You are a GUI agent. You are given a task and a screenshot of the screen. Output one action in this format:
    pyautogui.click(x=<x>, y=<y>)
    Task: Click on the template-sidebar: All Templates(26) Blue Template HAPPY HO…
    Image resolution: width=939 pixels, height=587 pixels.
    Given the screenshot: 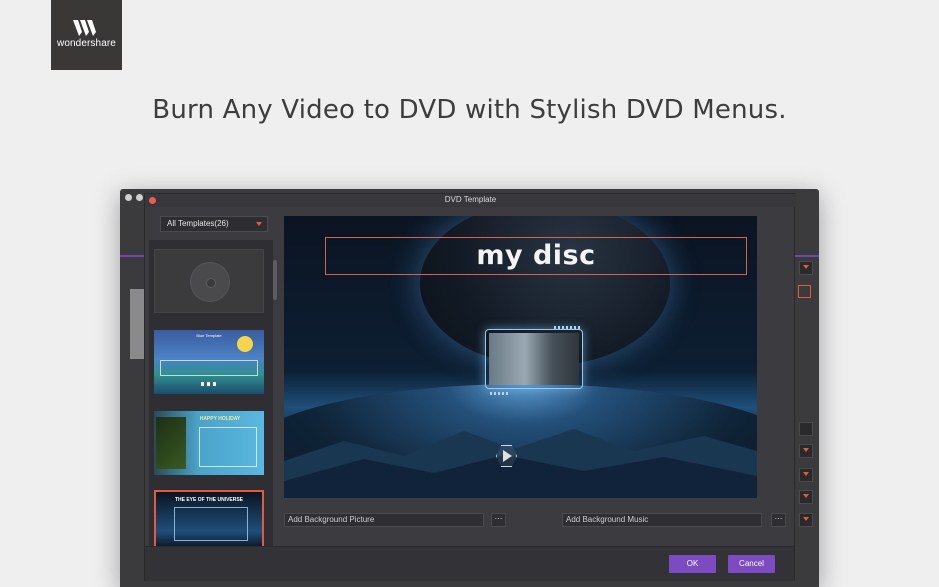 What is the action you would take?
    pyautogui.click(x=213, y=378)
    